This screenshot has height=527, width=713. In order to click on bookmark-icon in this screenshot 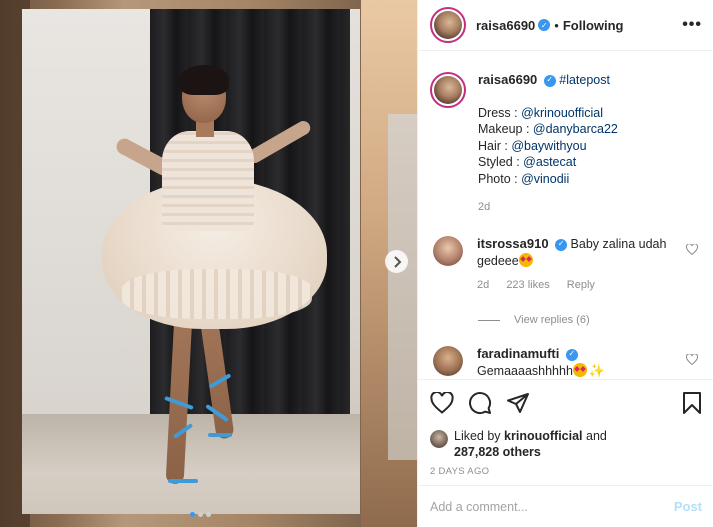, I will do `click(692, 403)`.